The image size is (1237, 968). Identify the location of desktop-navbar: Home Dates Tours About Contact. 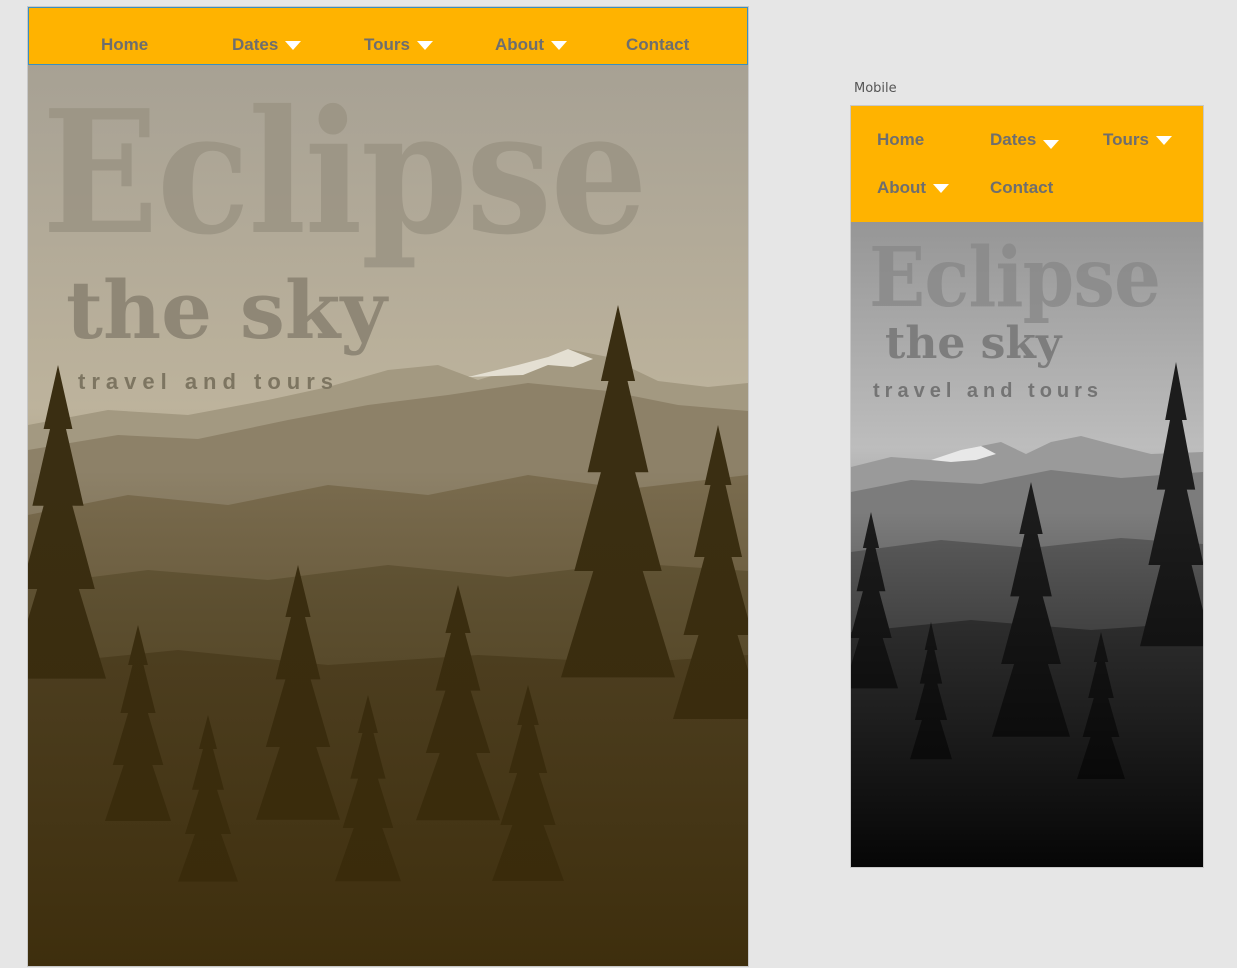
(388, 36).